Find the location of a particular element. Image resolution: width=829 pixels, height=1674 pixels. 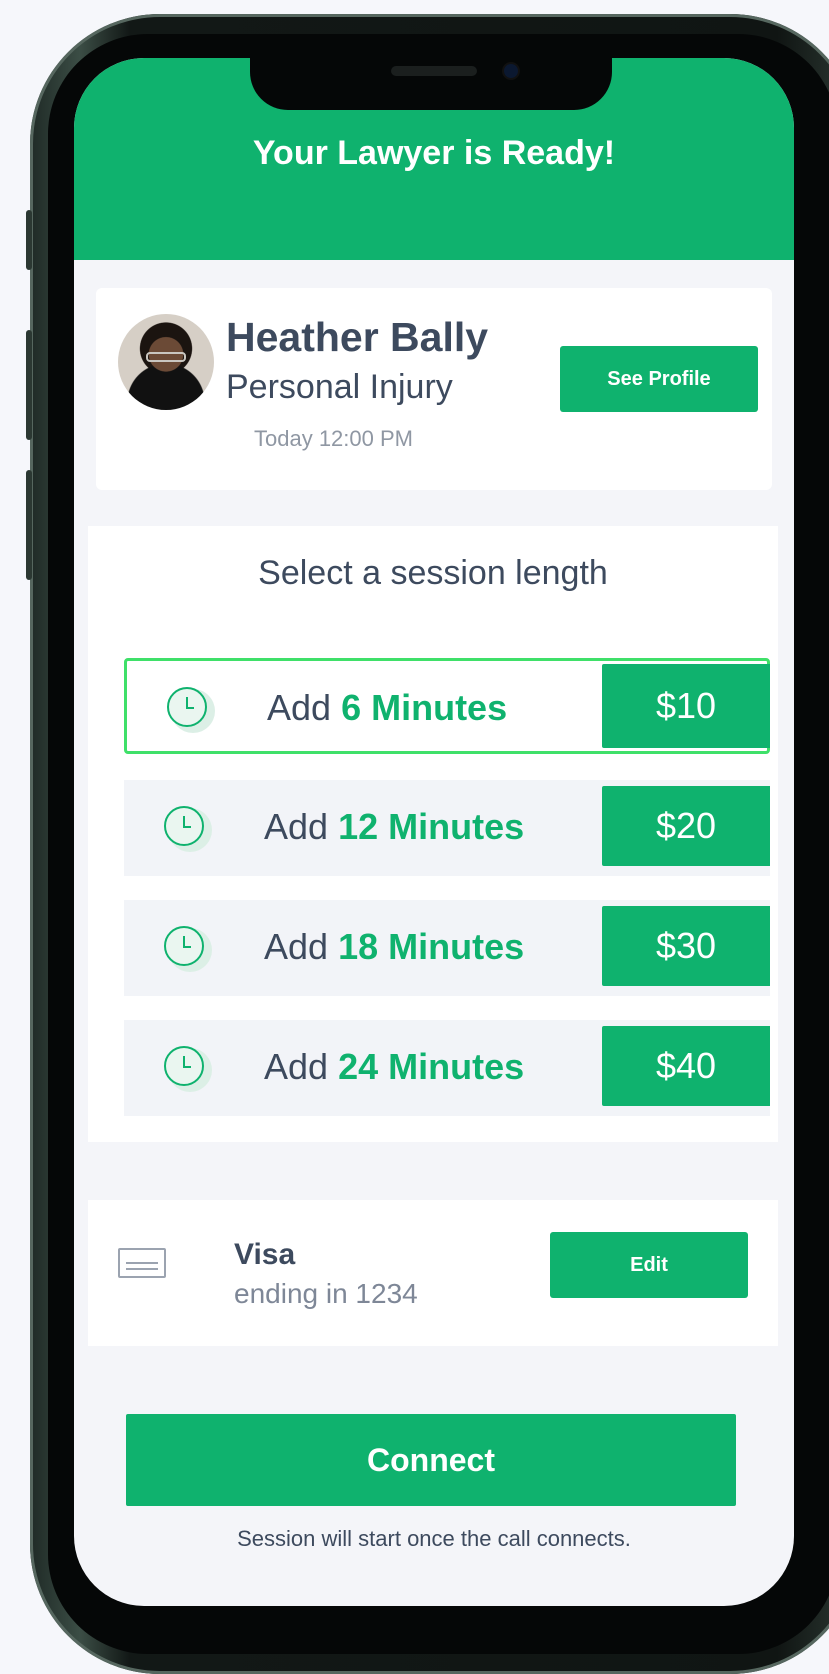

see-profile-button: See Profile is located at coordinates (659, 379).